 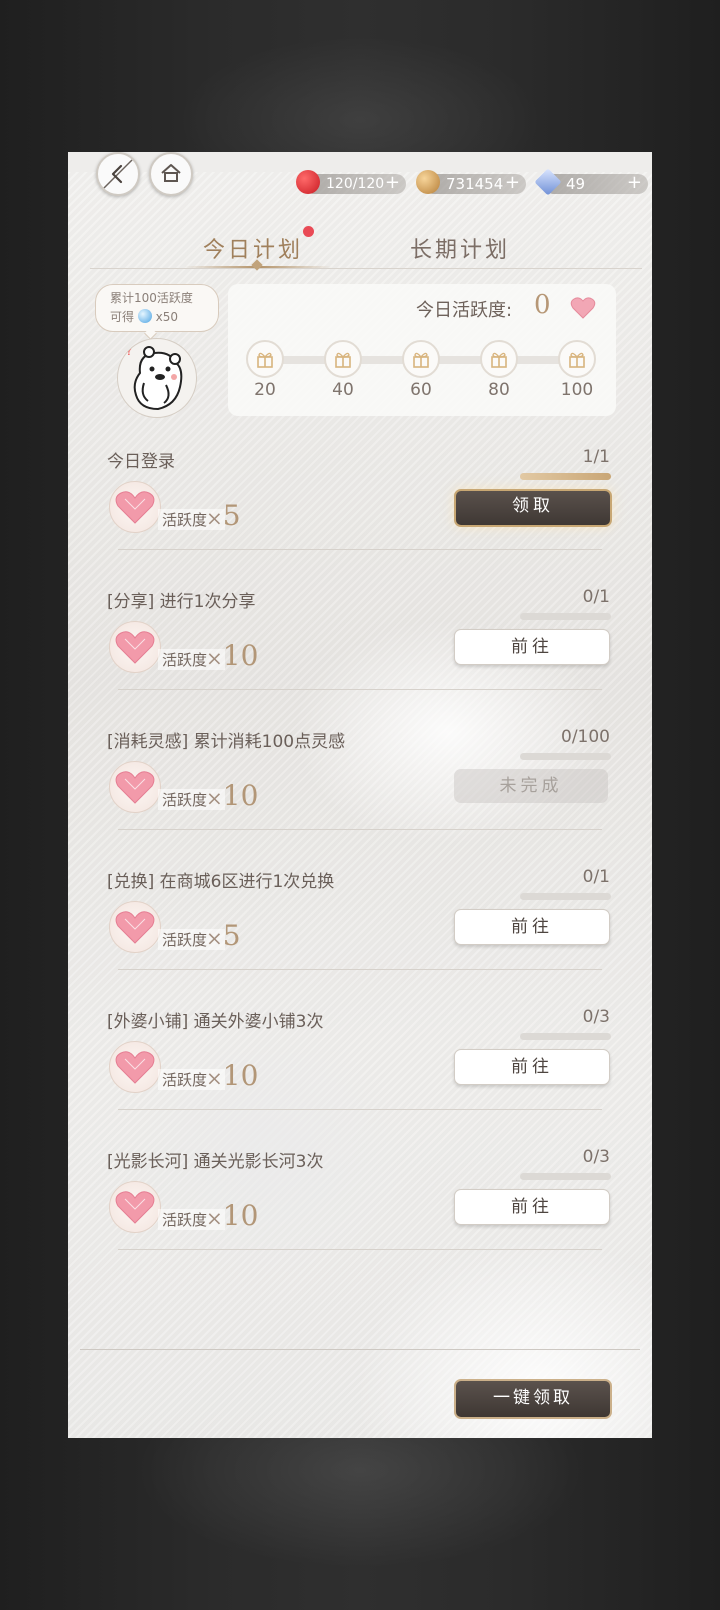 I want to click on home-button, so click(x=171, y=174).